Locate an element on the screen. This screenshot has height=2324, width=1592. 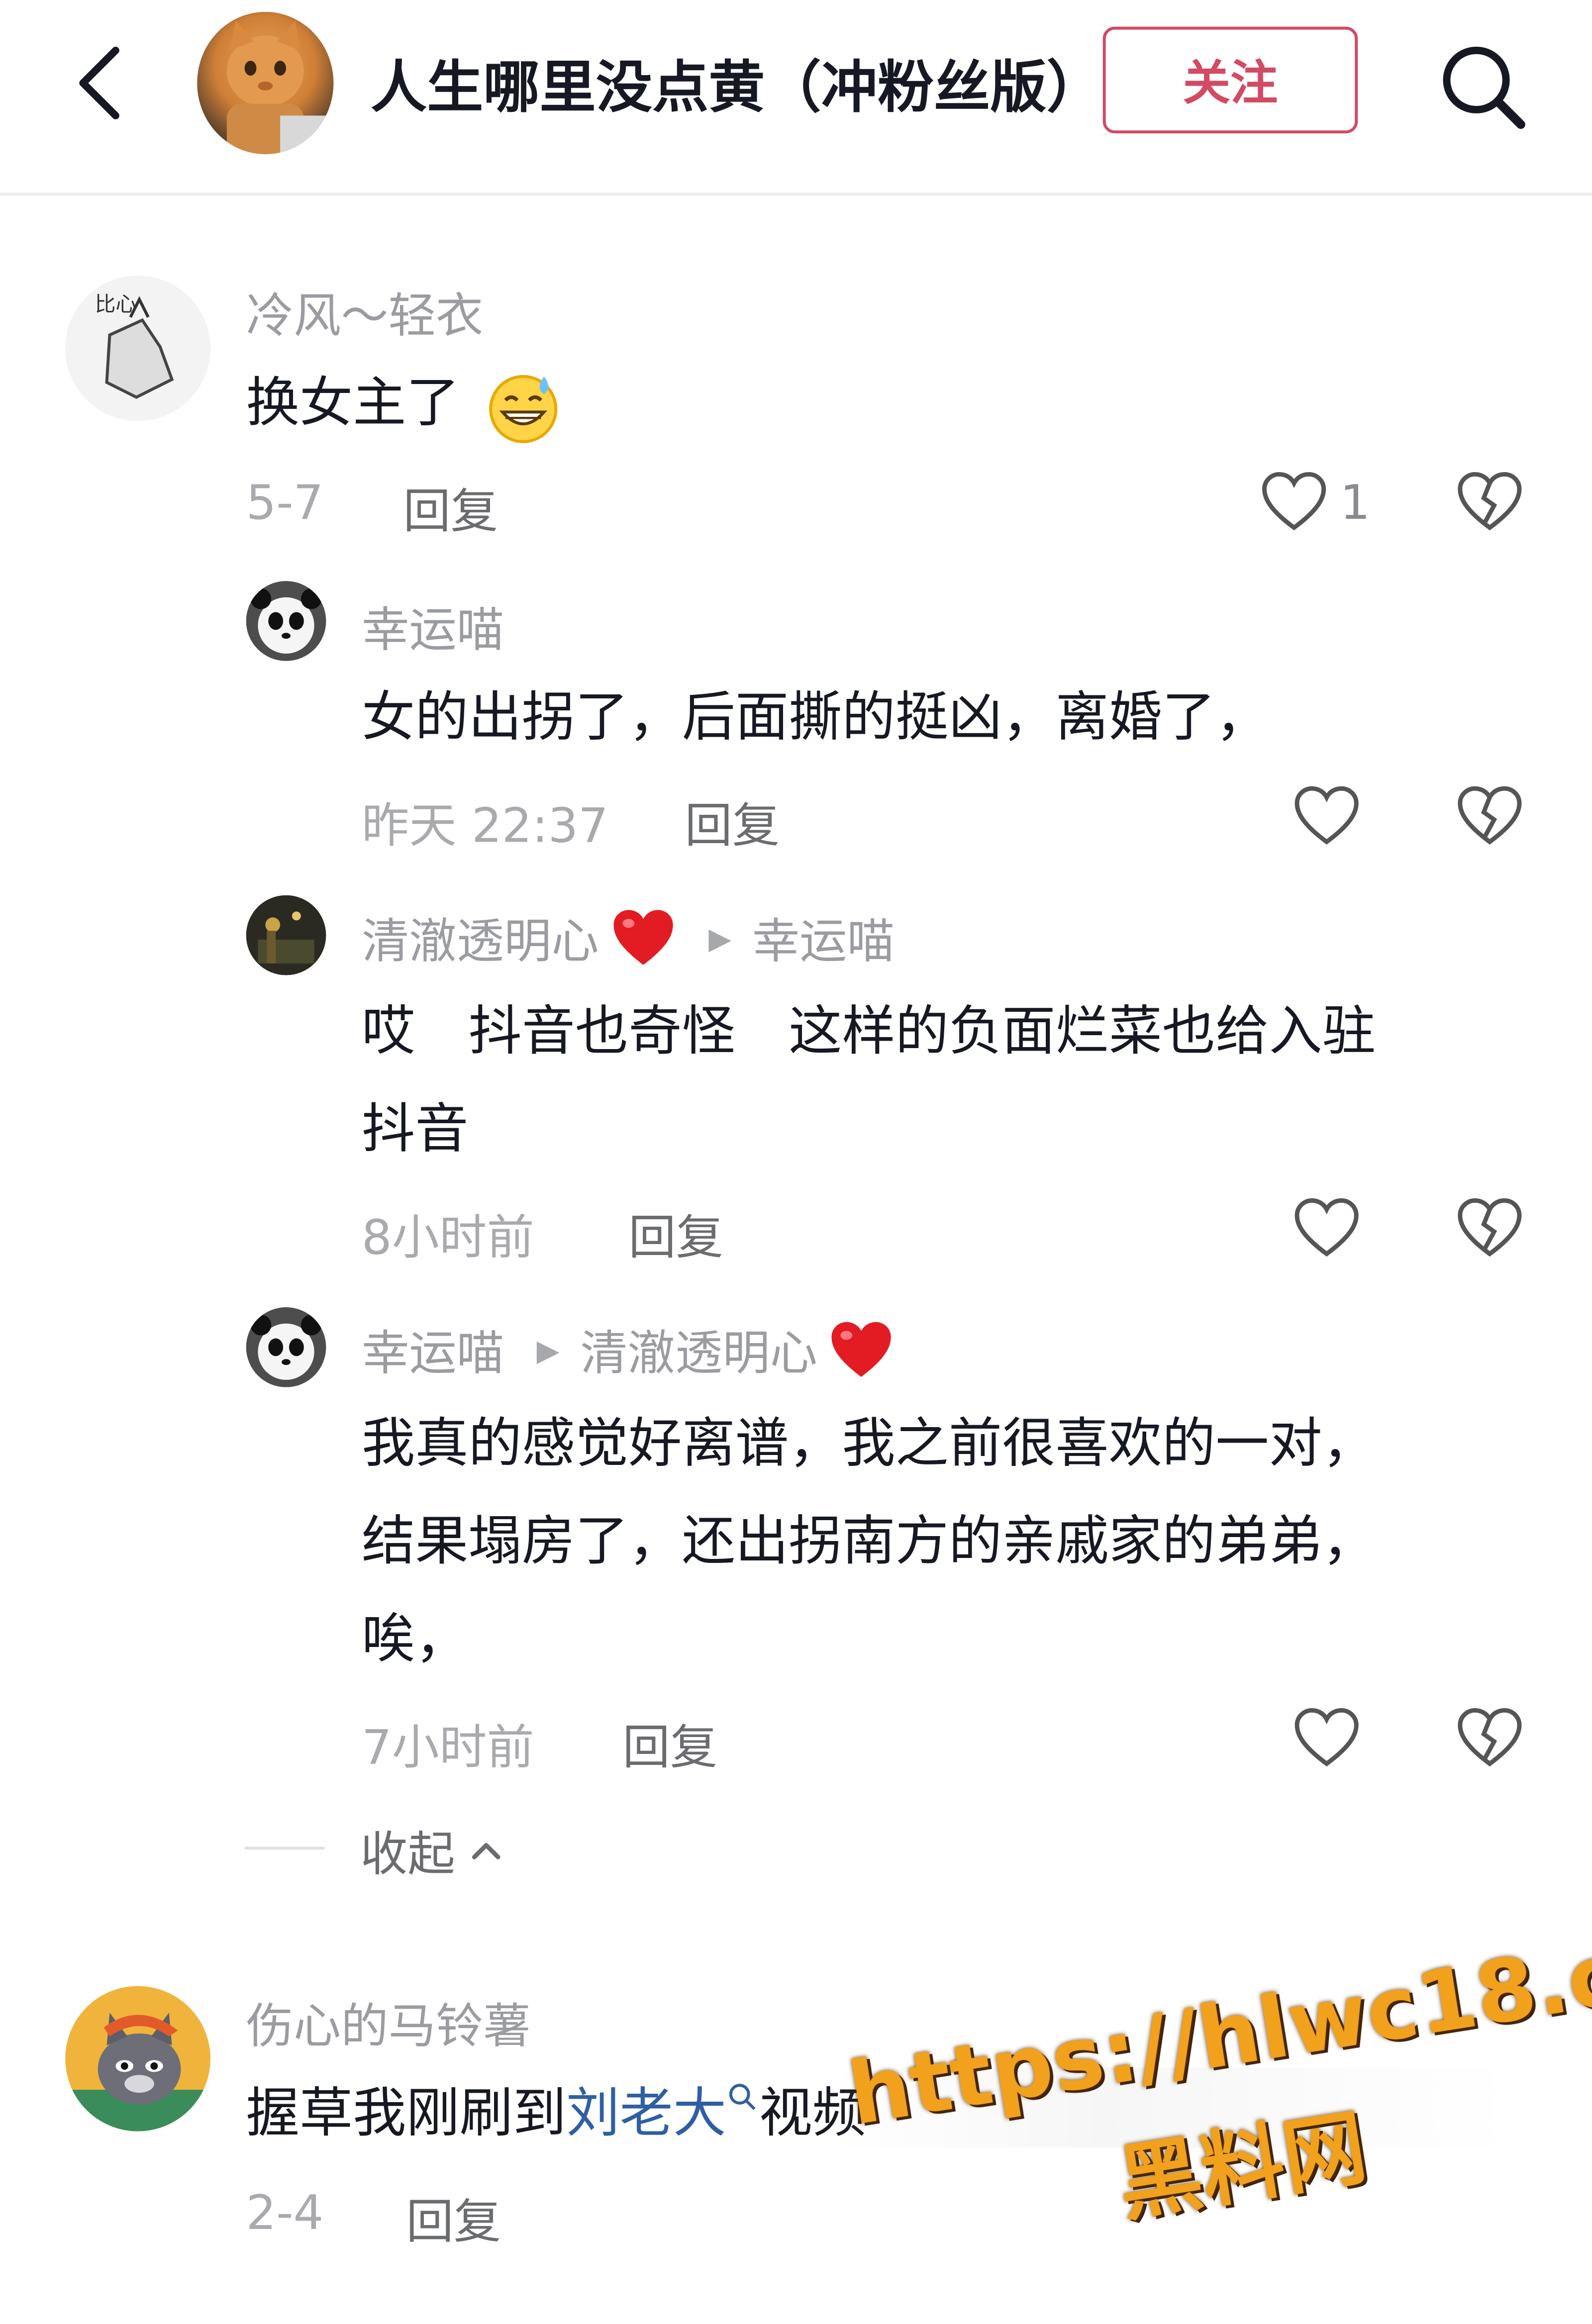
reply-username-row: 清澈透明心 ▶ 幸运喵 is located at coordinates (628, 938).